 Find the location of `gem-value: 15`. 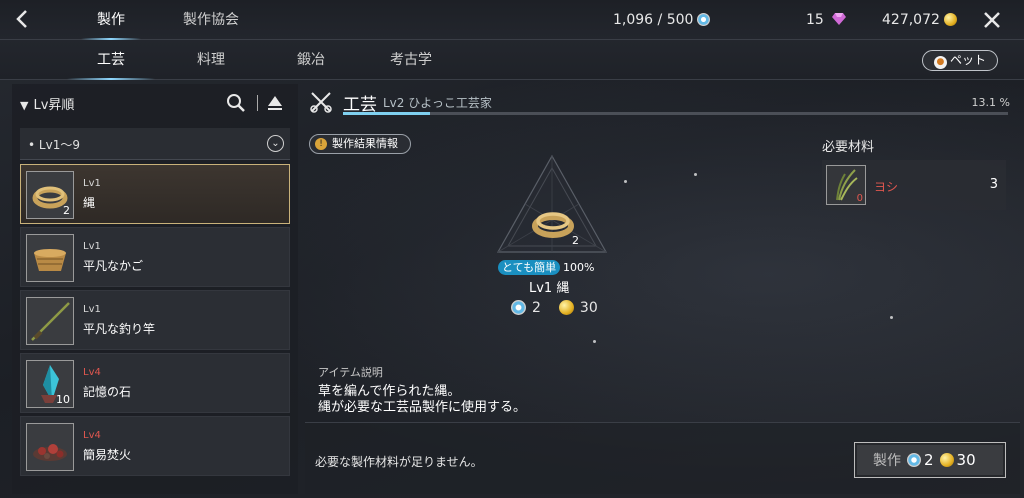

gem-value: 15 is located at coordinates (815, 20).